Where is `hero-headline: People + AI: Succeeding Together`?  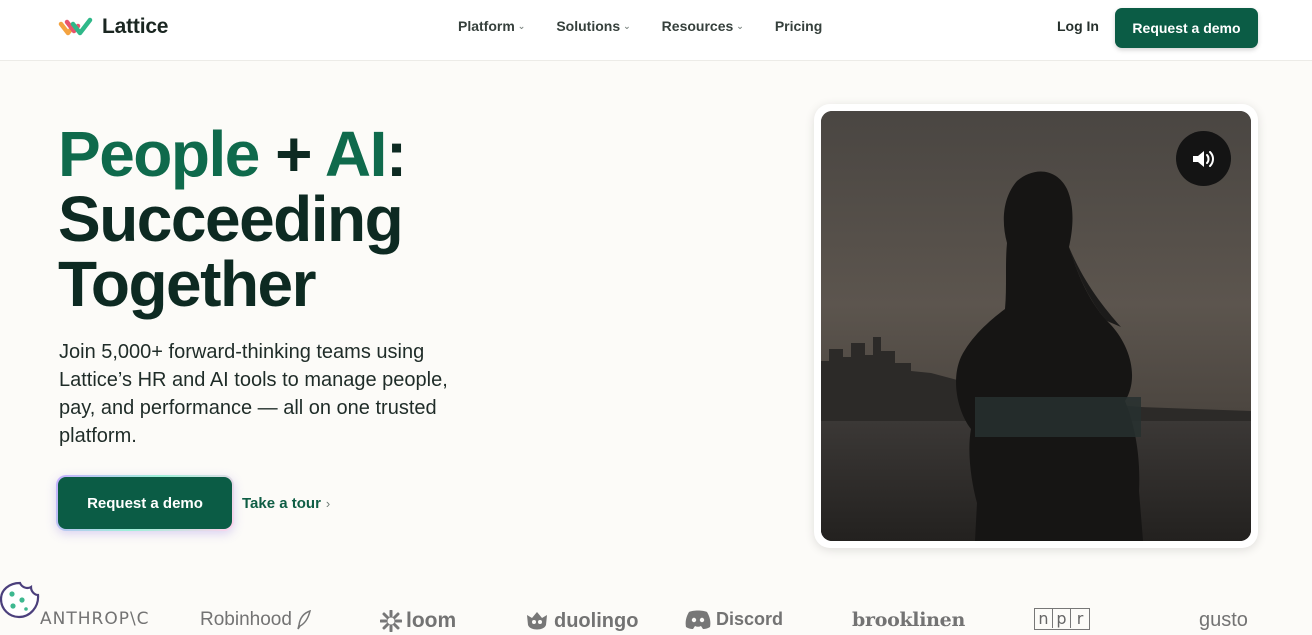
hero-headline: People + AI: Succeeding Together is located at coordinates (298, 219).